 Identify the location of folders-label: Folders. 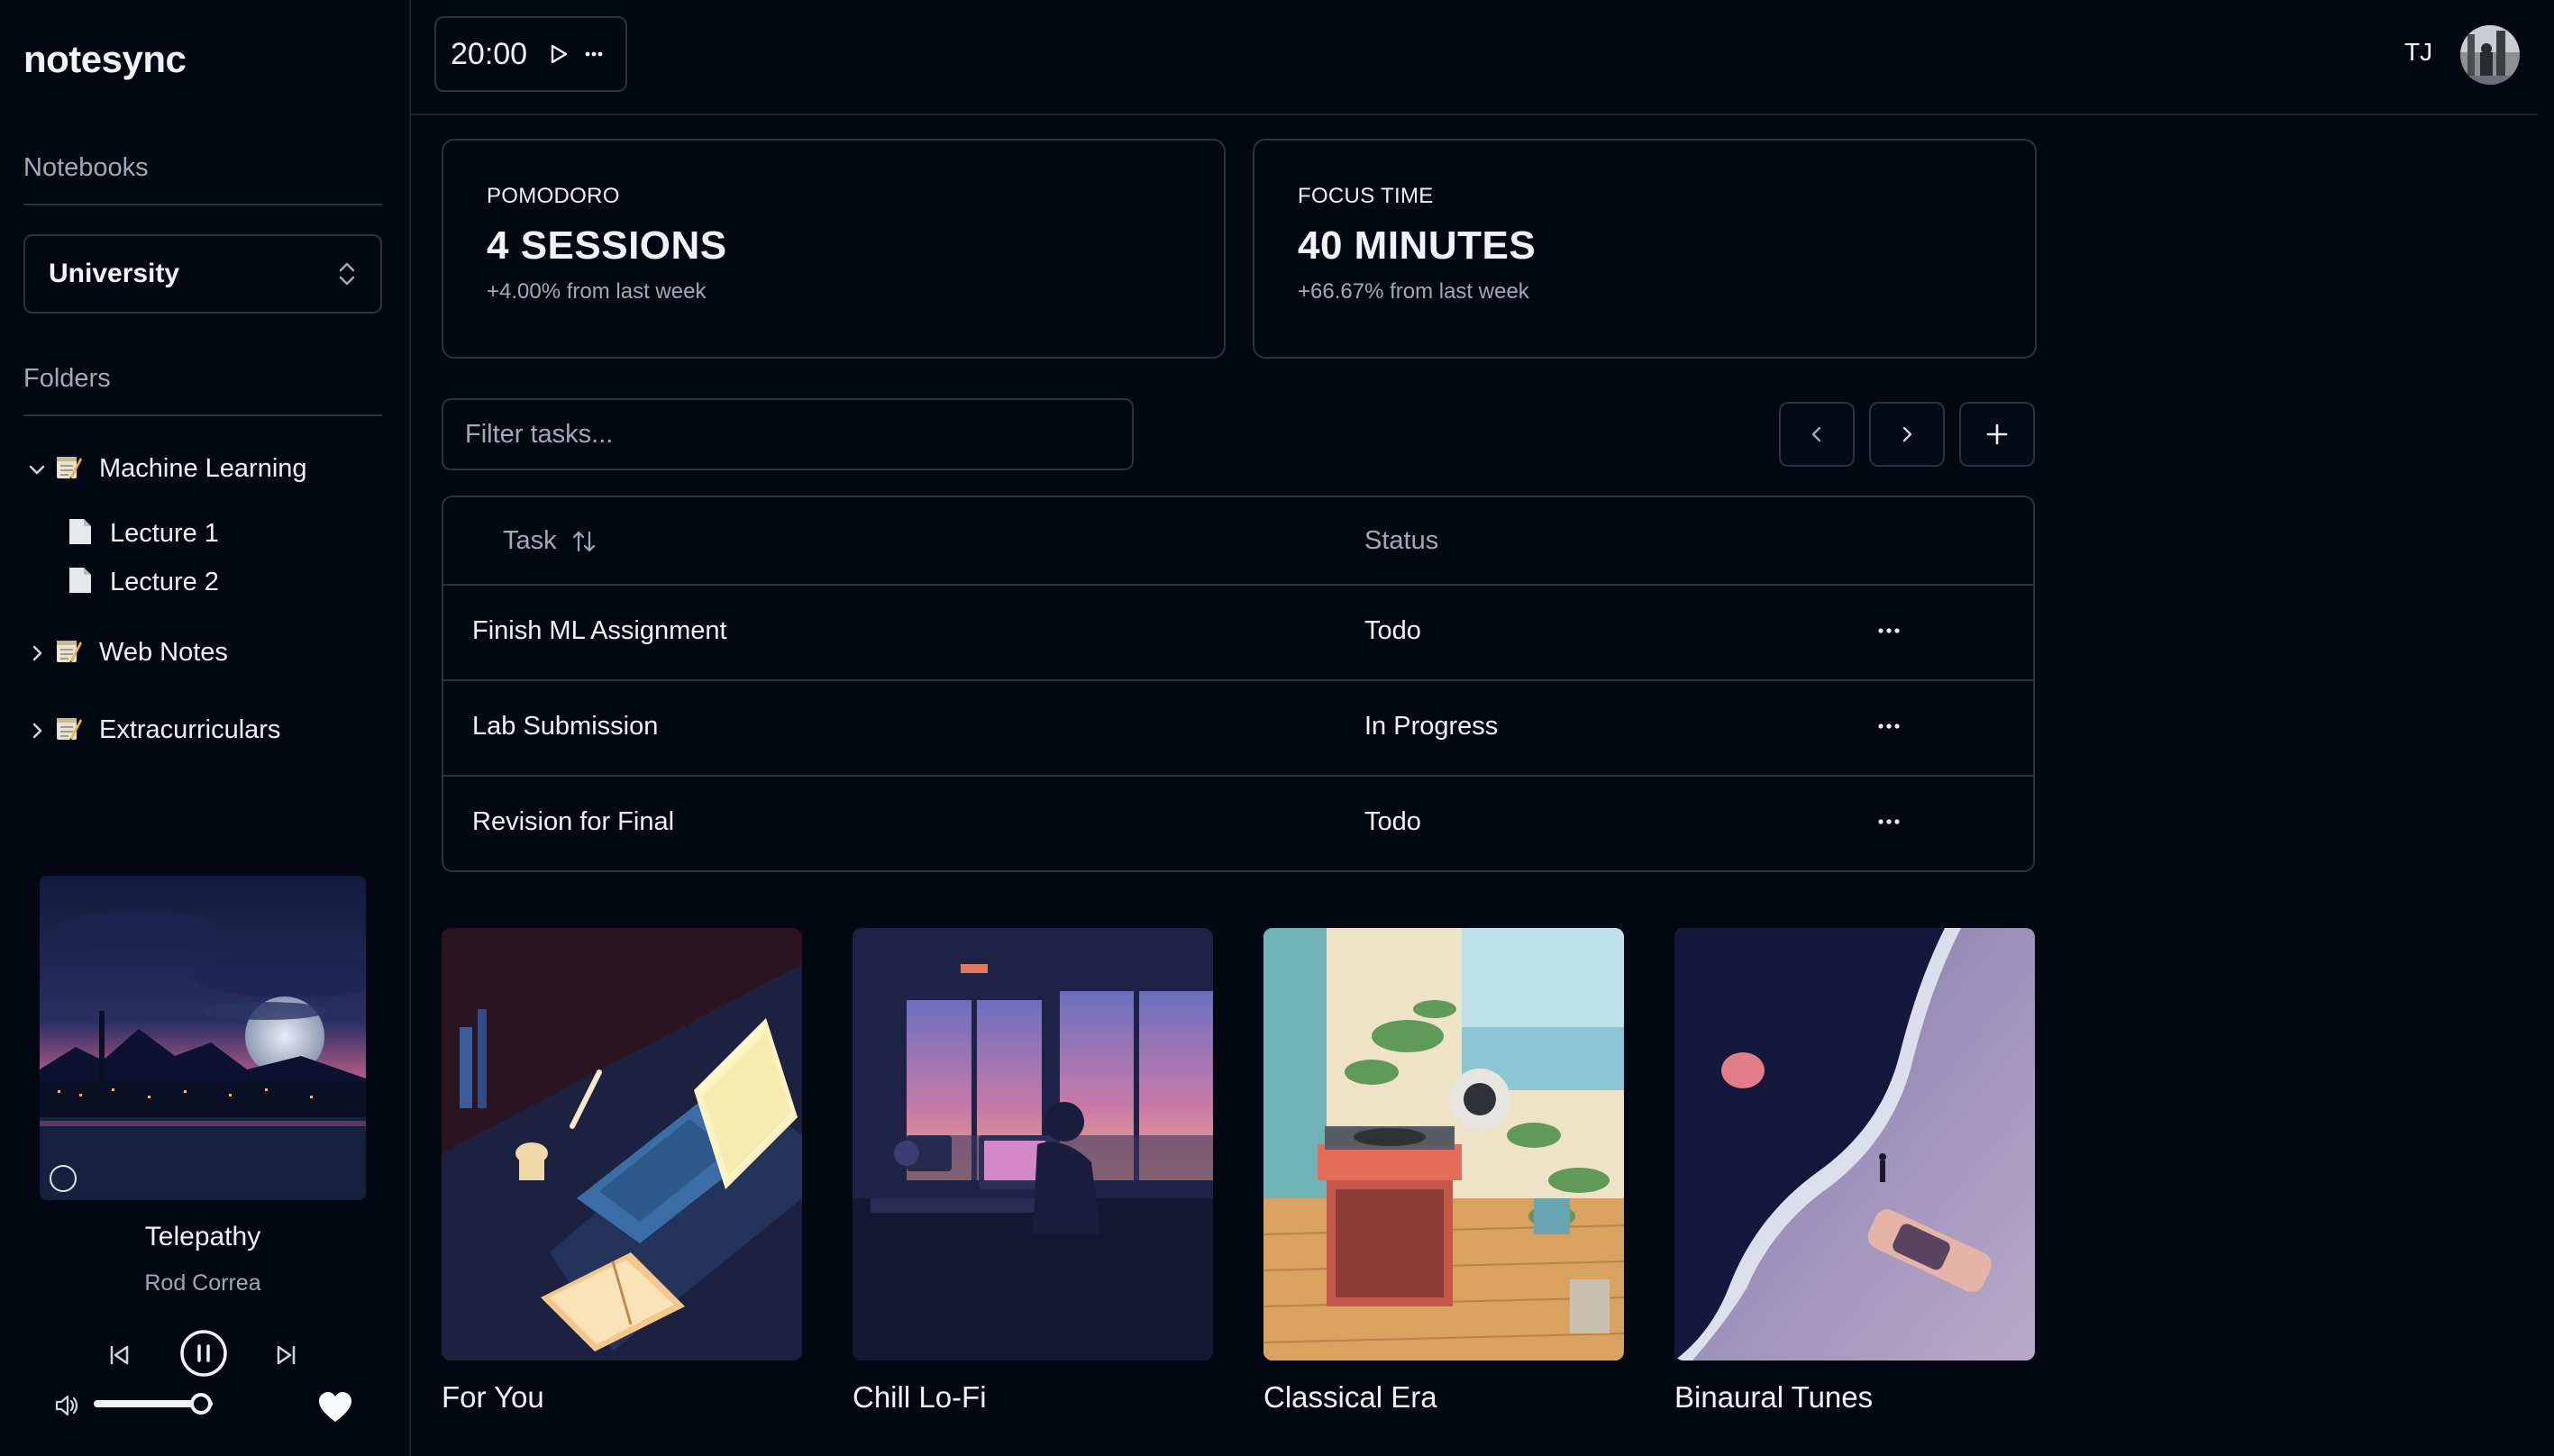
(67, 378).